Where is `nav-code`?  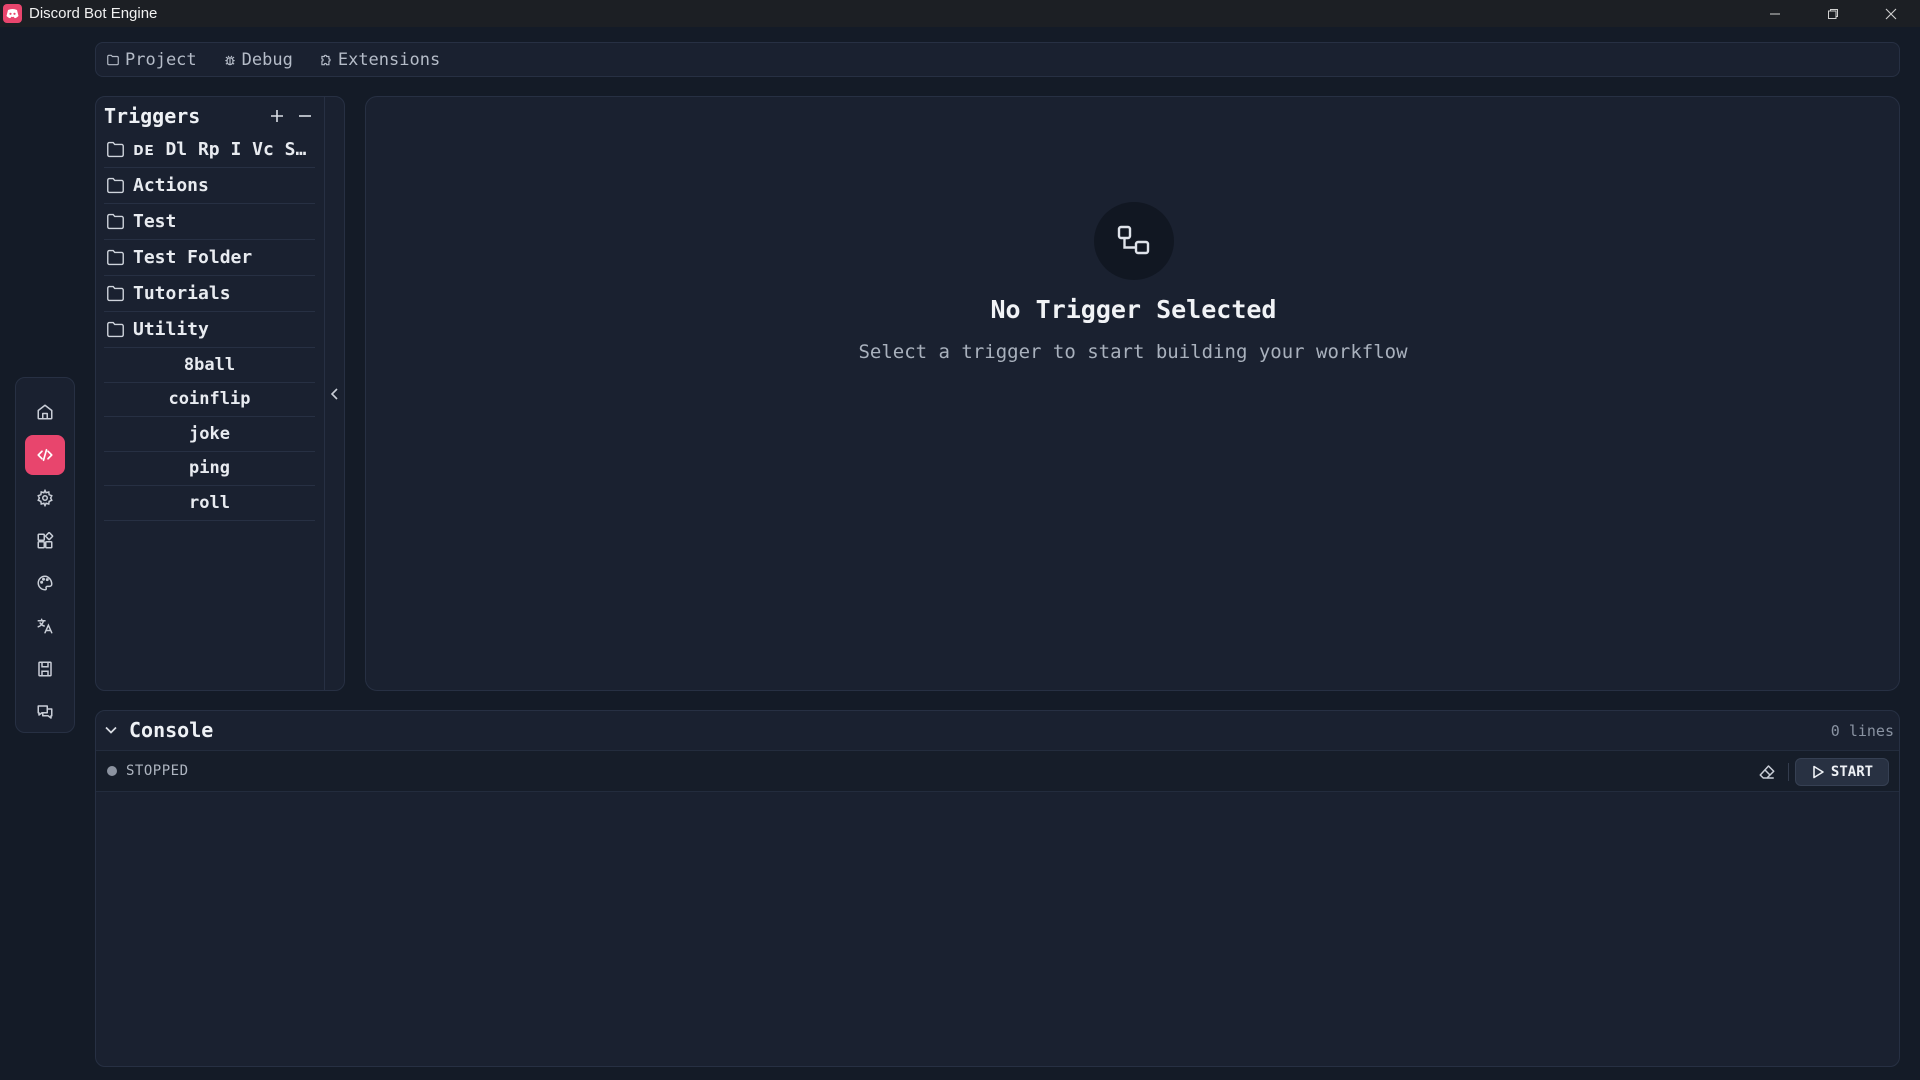
nav-code is located at coordinates (45, 454).